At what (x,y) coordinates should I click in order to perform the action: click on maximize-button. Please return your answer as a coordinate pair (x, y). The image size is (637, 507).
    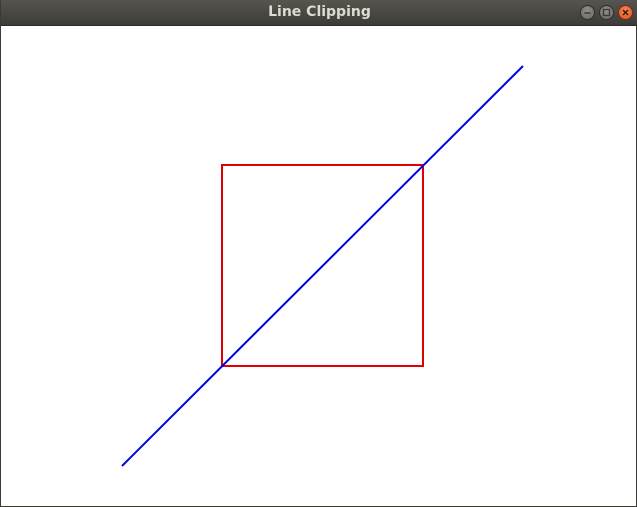
    Looking at the image, I should click on (606, 12).